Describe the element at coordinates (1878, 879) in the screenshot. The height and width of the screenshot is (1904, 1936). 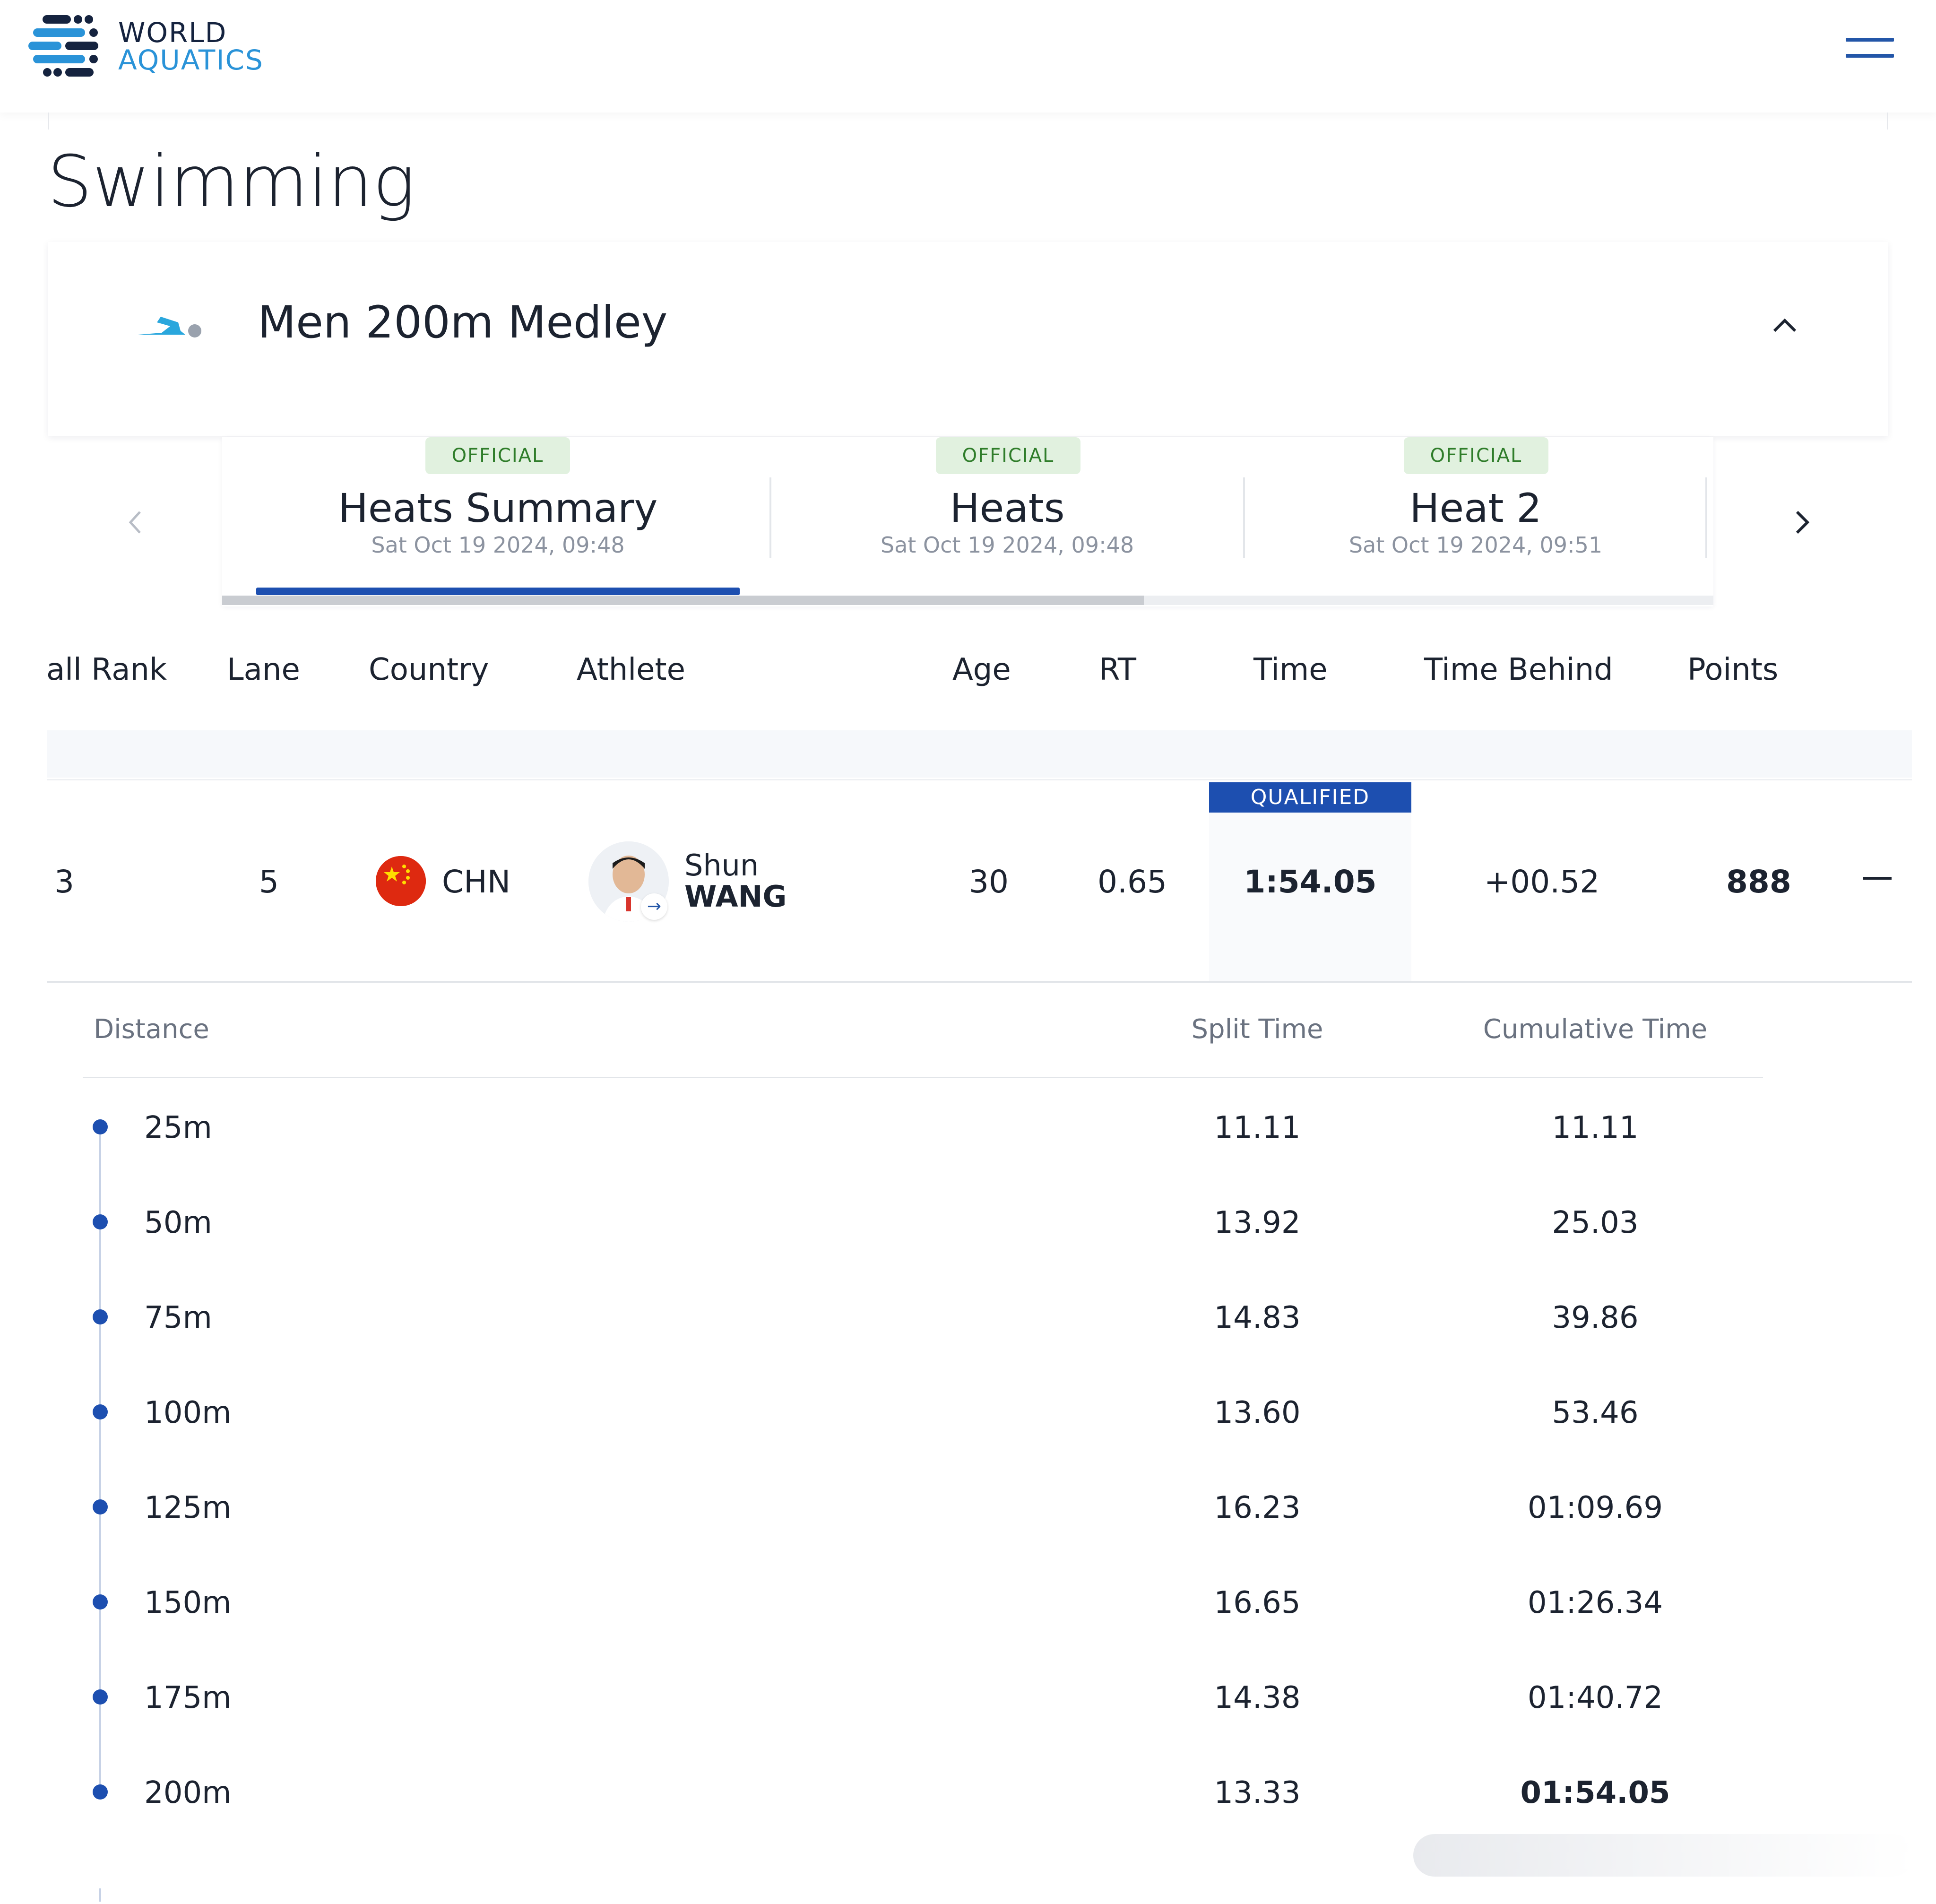
I see `collapse-row-icon` at that location.